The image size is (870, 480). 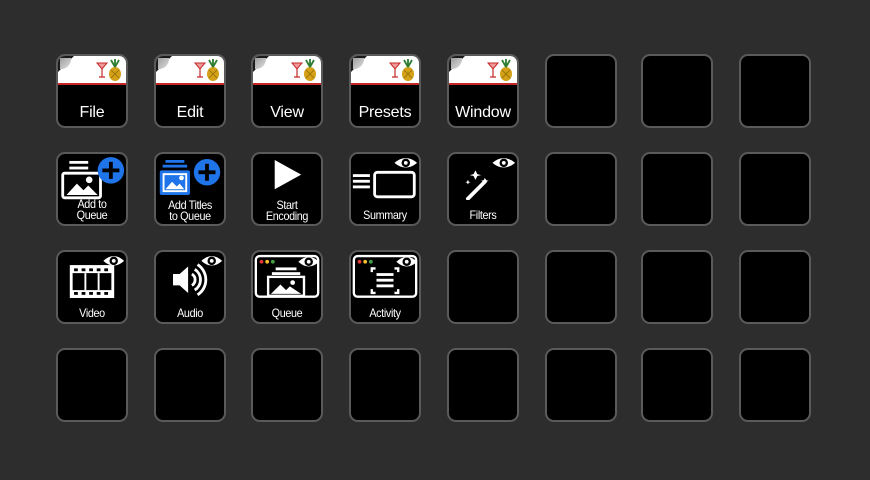 I want to click on add-to-queue-key: Add to Queue, so click(x=92, y=189).